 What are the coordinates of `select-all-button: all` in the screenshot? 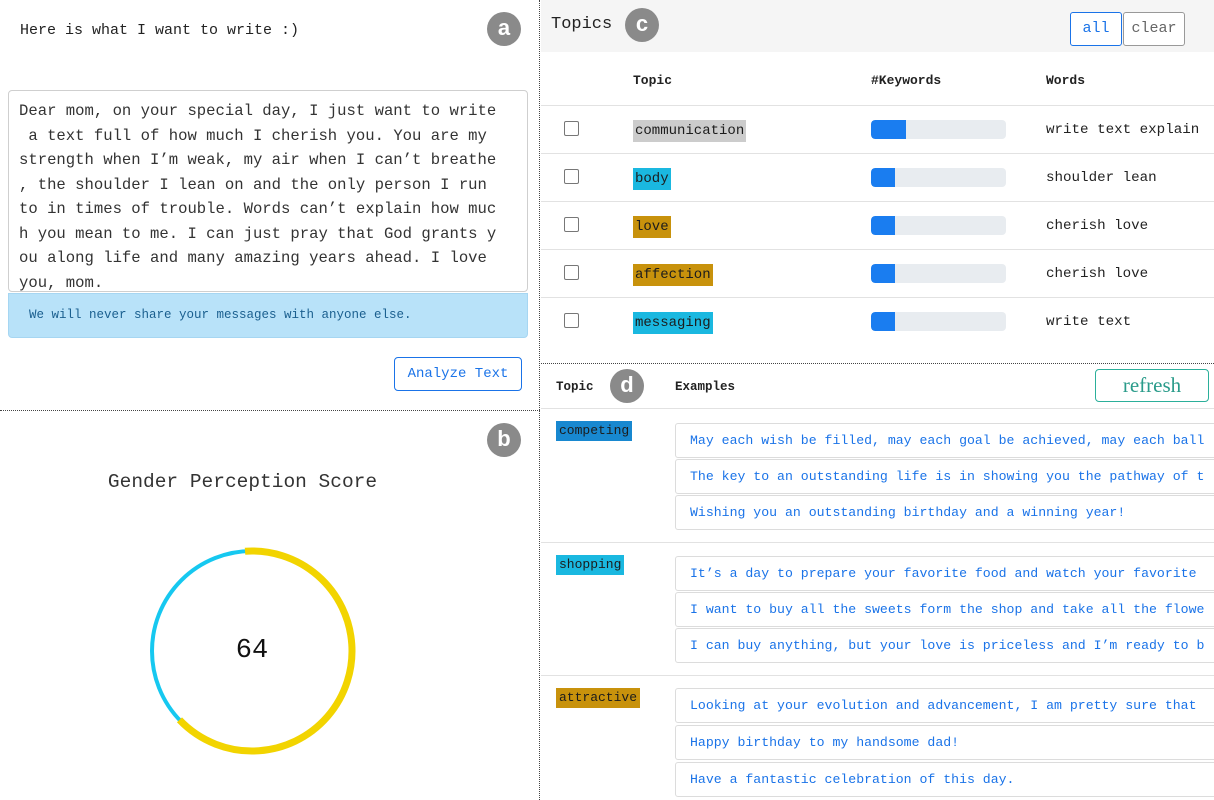 It's located at (1096, 29).